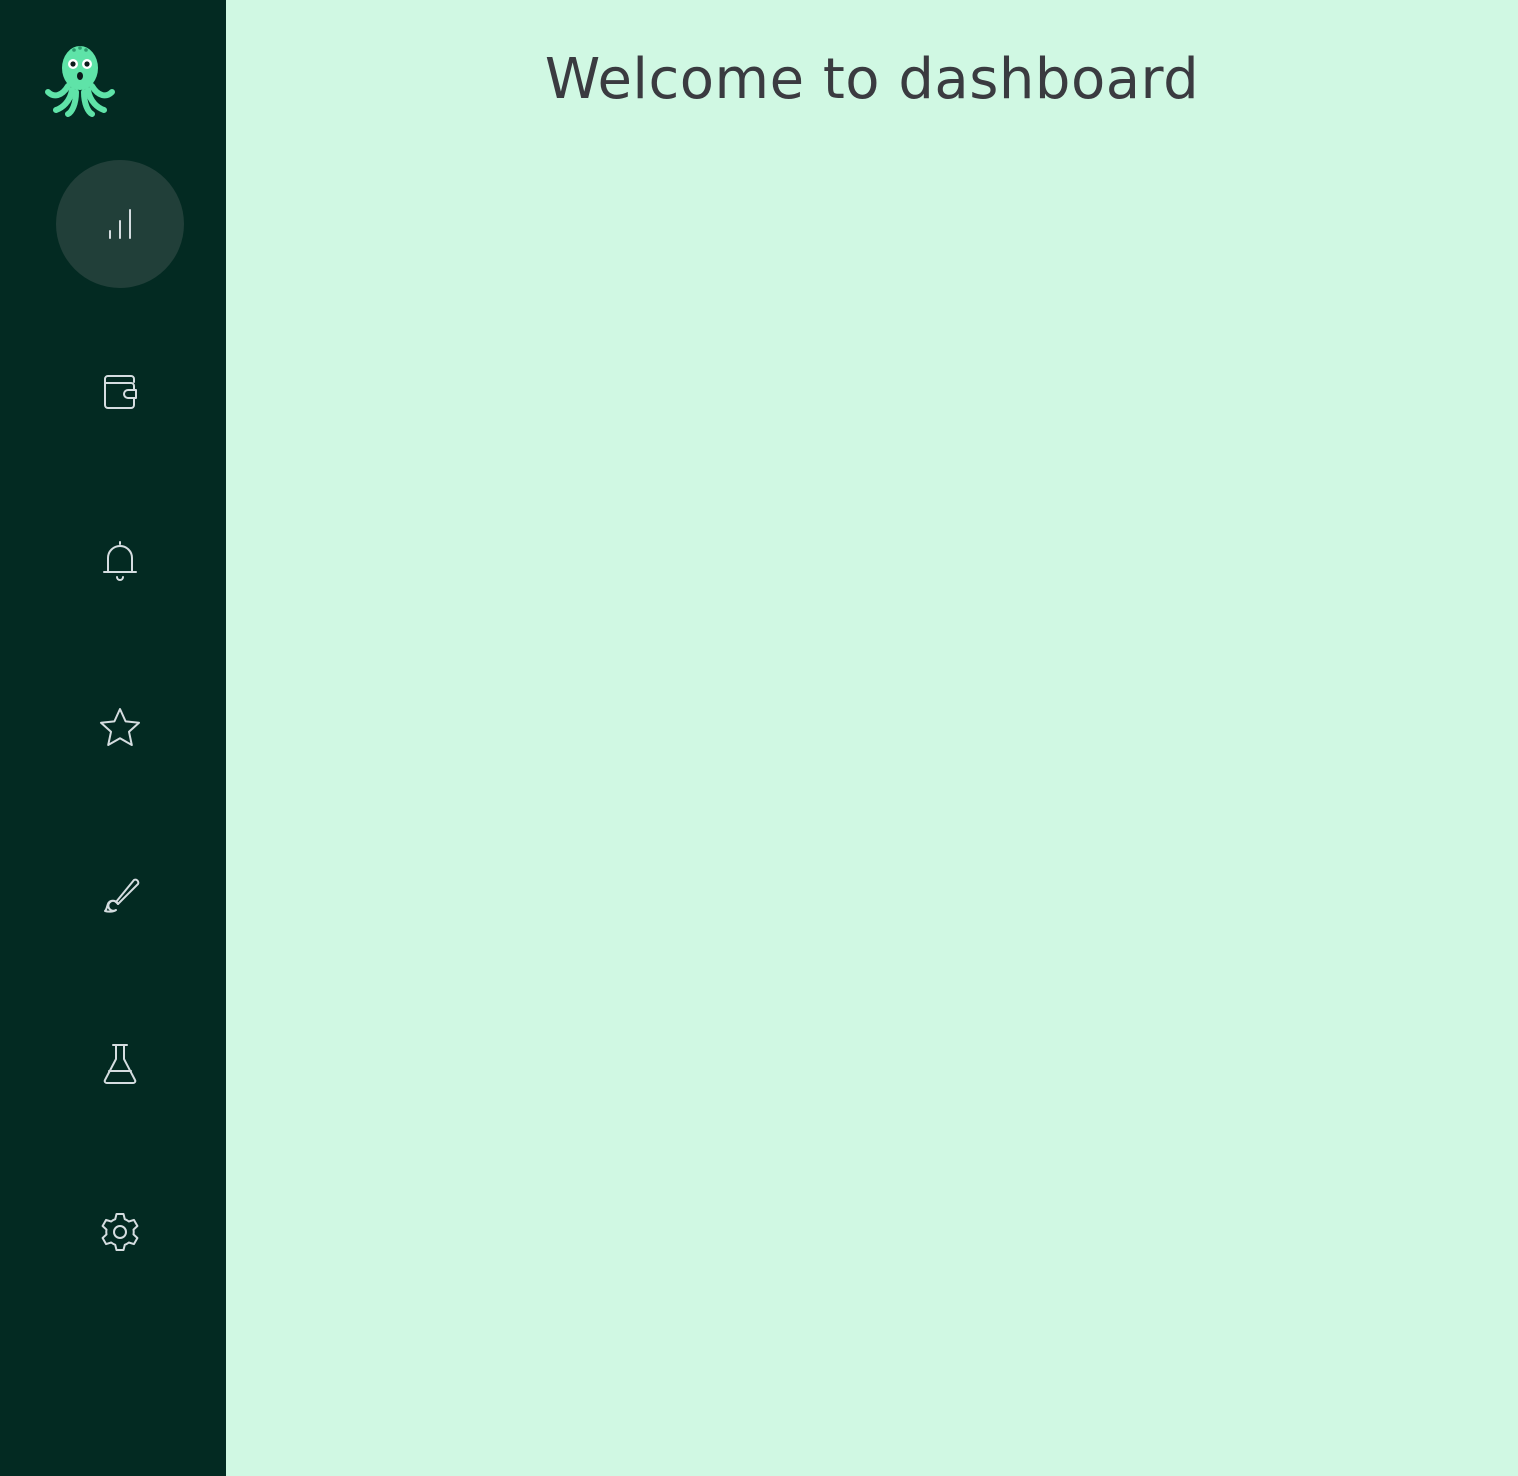 Image resolution: width=1518 pixels, height=1476 pixels. I want to click on bell-icon, so click(120, 561).